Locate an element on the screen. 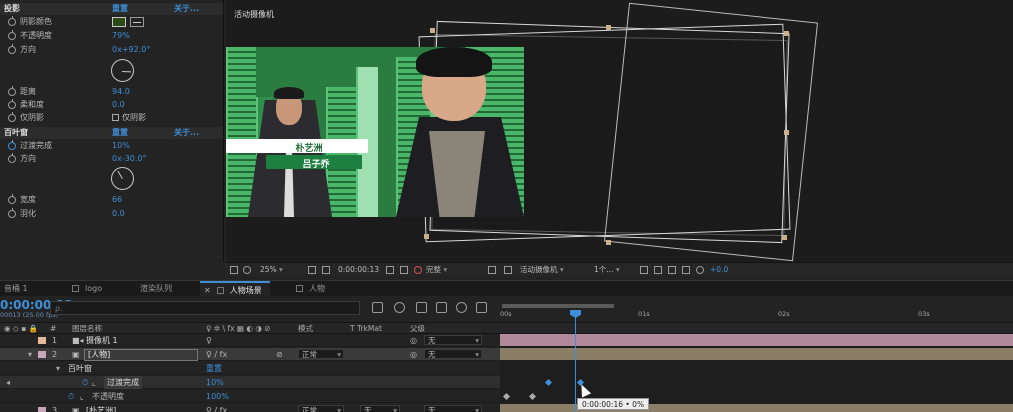 The height and width of the screenshot is (412, 1013). grid-icon is located at coordinates (326, 270).